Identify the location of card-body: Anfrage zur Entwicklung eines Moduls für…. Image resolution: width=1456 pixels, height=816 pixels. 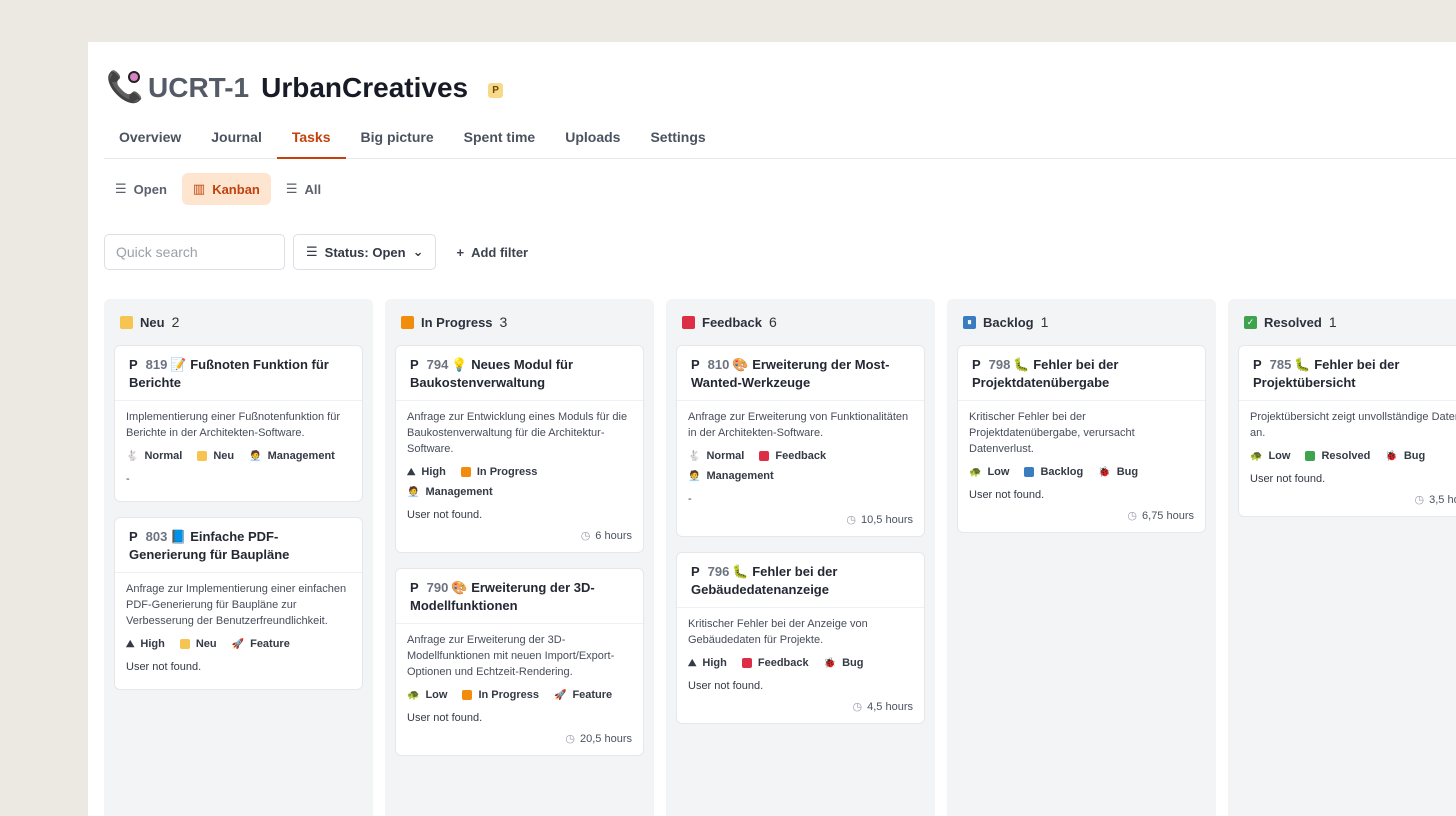
(519, 476).